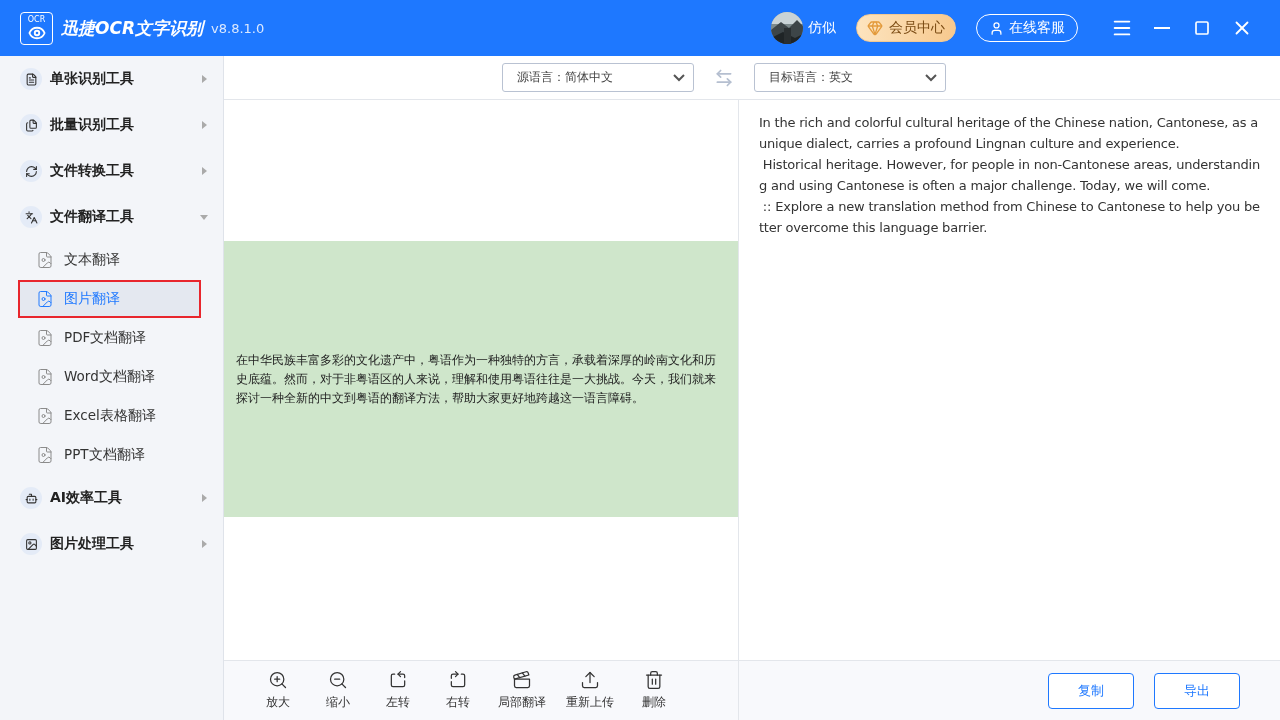  Describe the element at coordinates (458, 680) in the screenshot. I see `rotate-right-icon` at that location.